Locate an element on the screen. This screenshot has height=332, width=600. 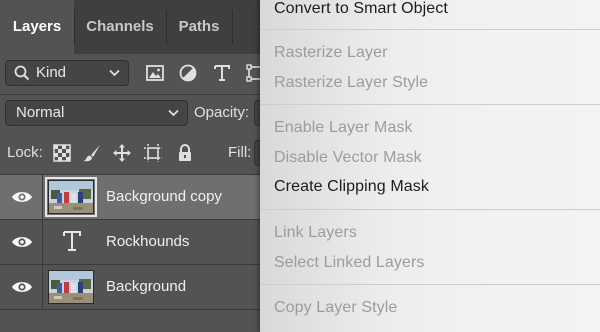
lock-icon is located at coordinates (185, 153).